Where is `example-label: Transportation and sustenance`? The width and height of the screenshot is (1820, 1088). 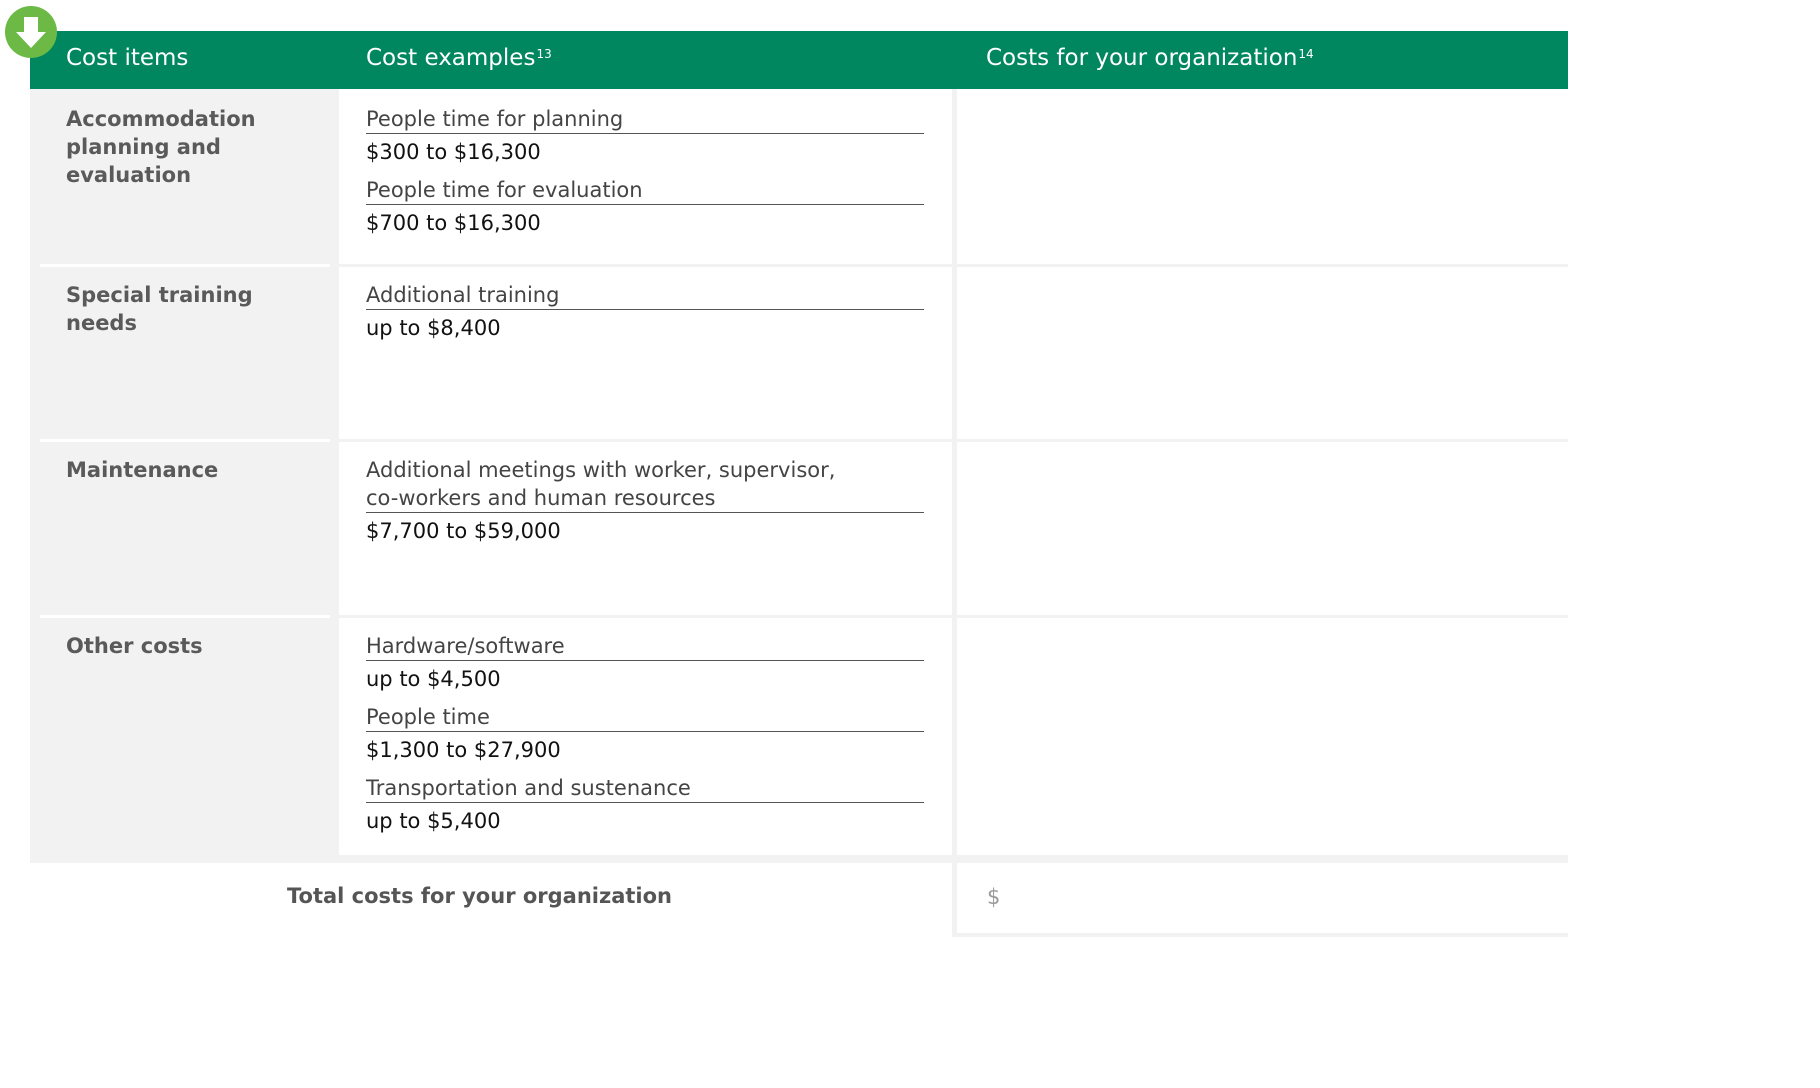
example-label: Transportation and sustenance is located at coordinates (645, 788).